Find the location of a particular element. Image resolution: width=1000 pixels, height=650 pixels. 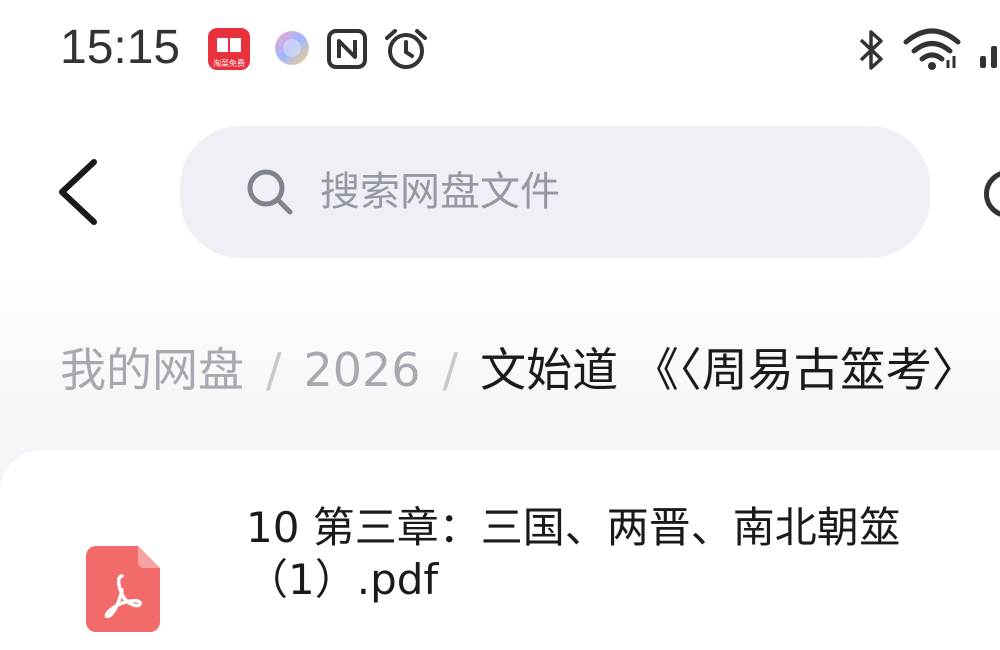

back-button is located at coordinates (80, 195).